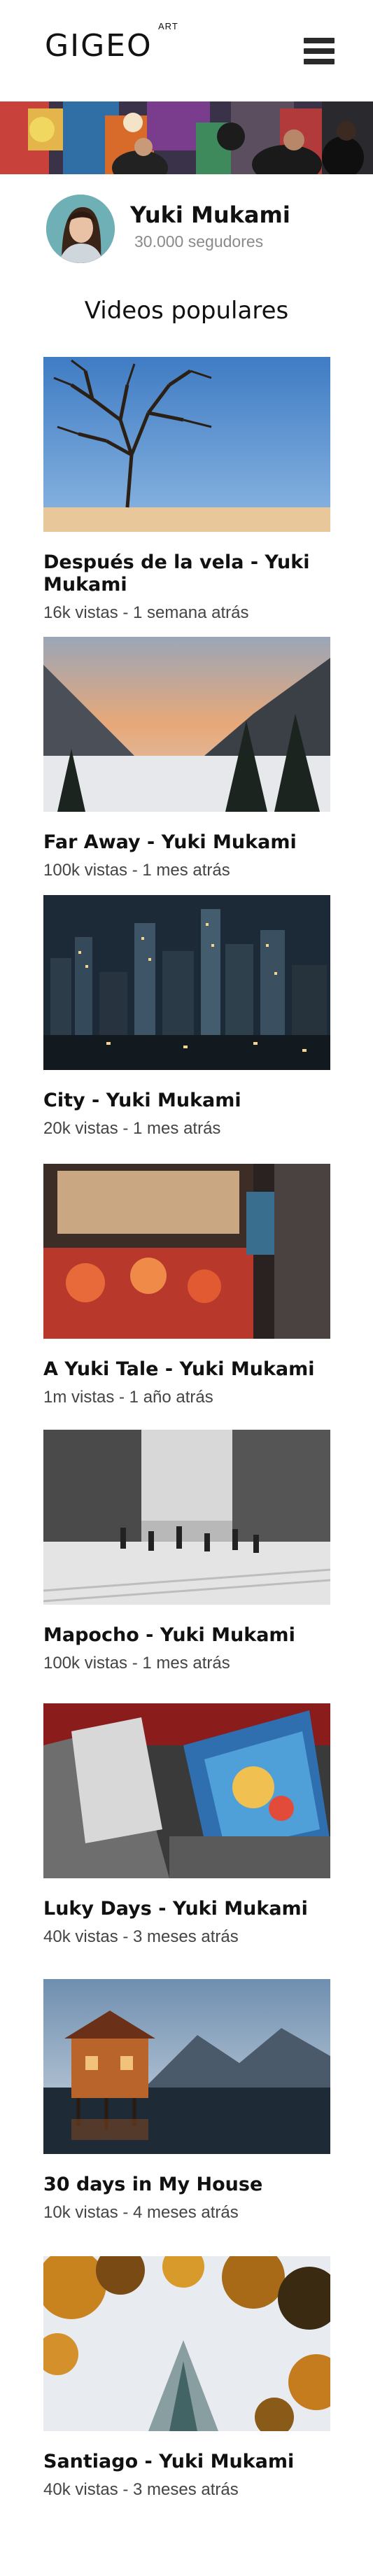 The image size is (373, 2576). Describe the element at coordinates (186, 1101) in the screenshot. I see `video-title: City - Yuki Mukami` at that location.